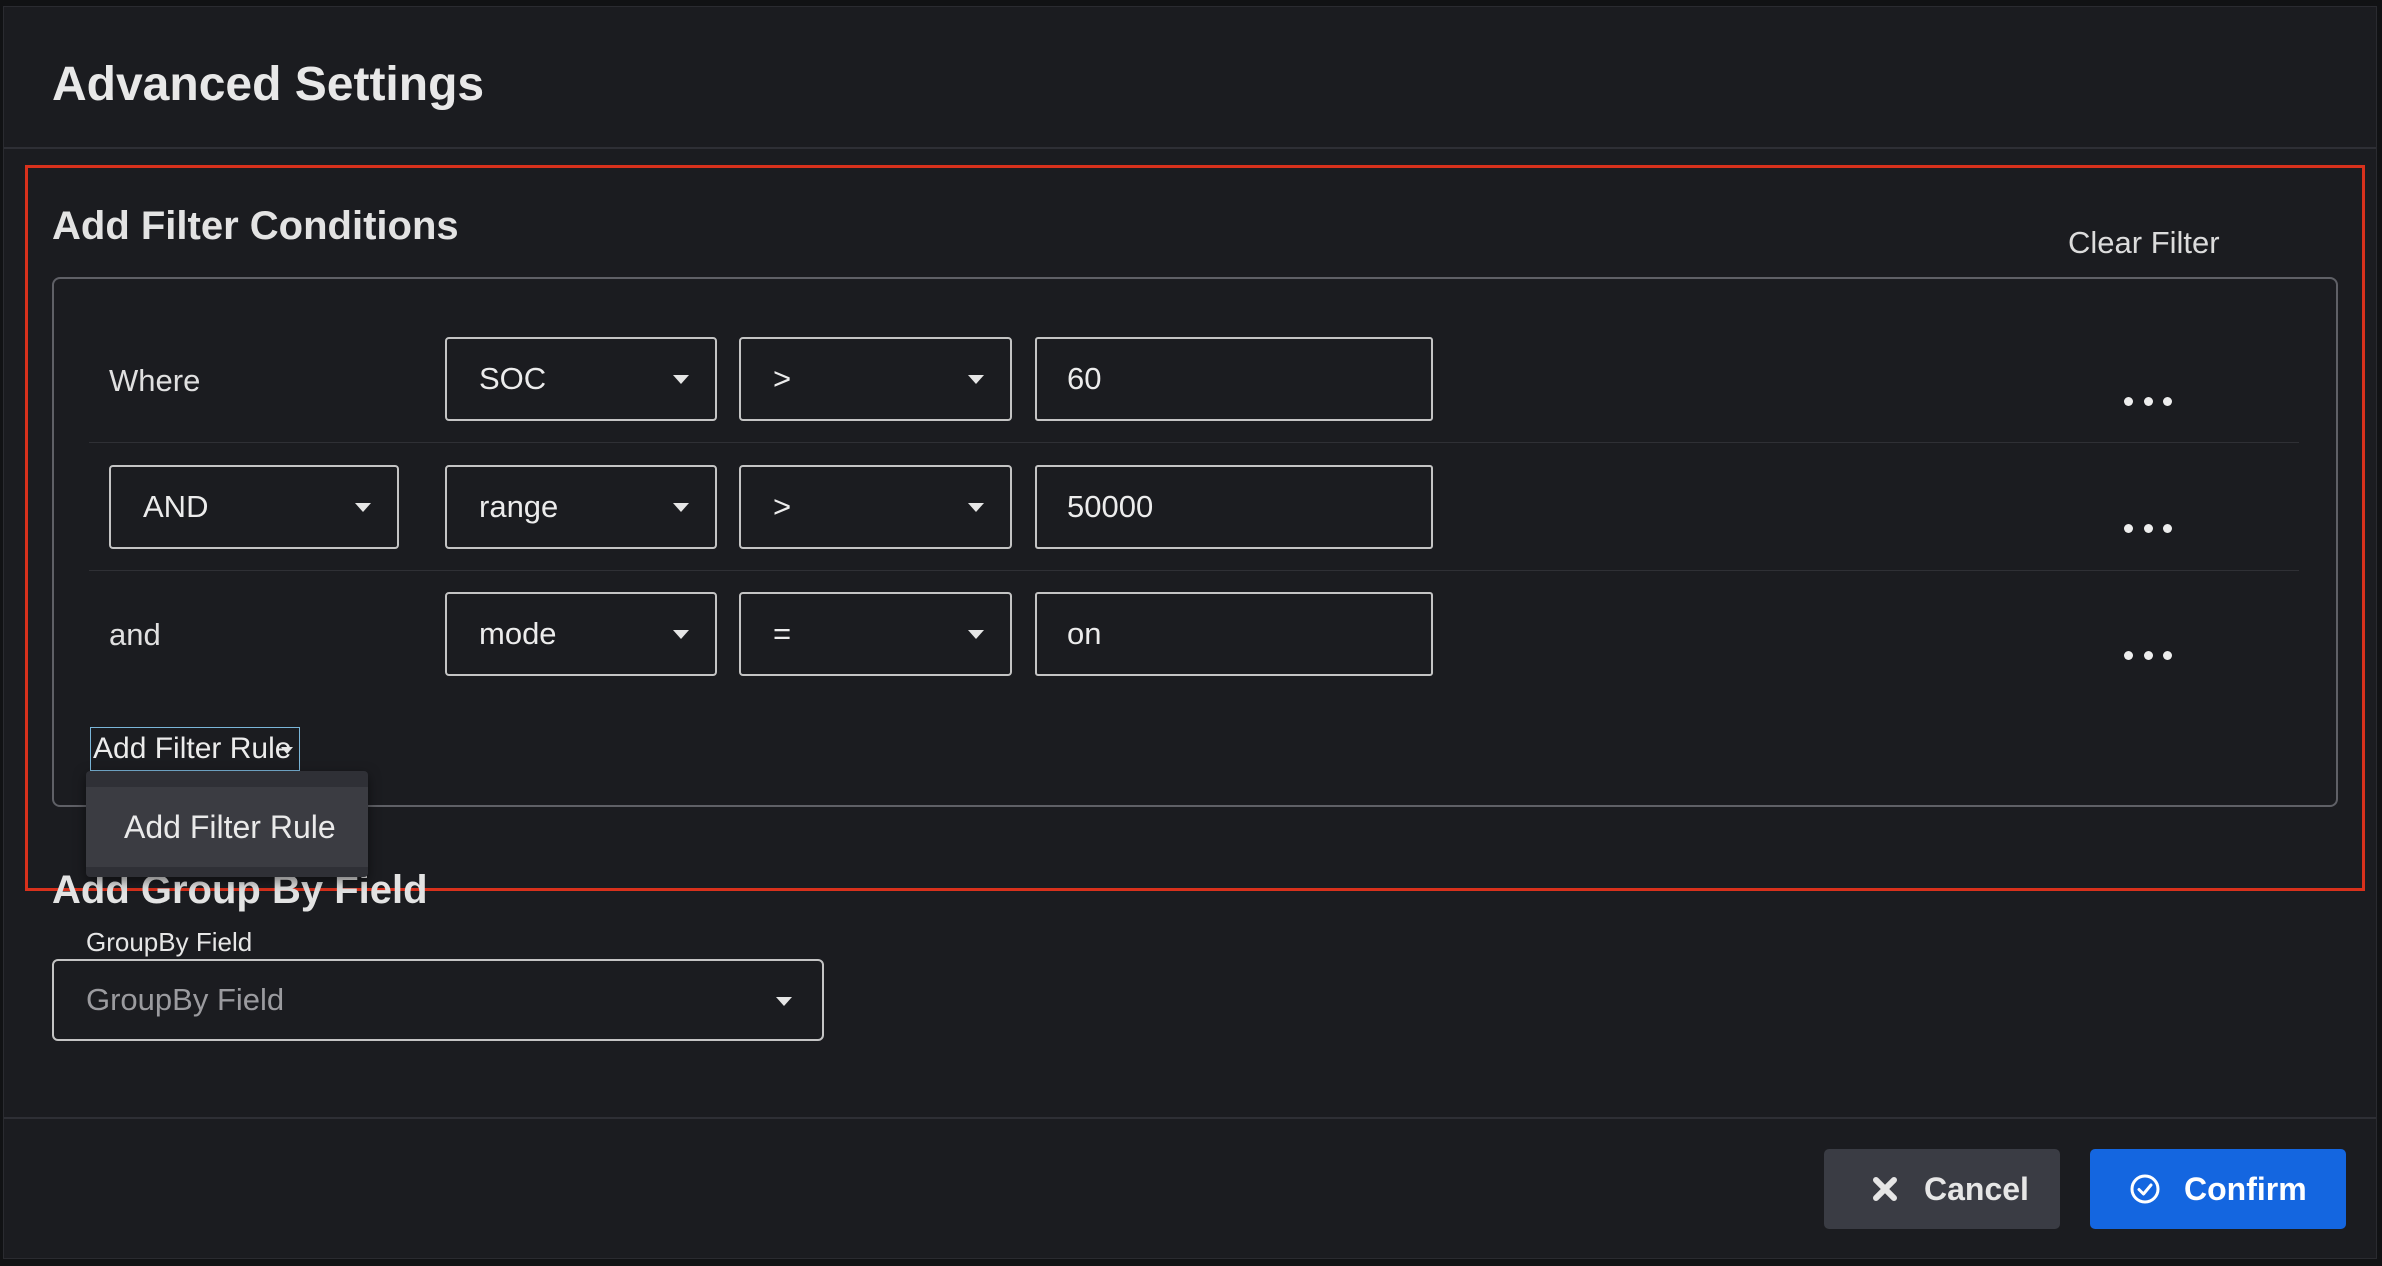 Image resolution: width=2382 pixels, height=1266 pixels. I want to click on add-filter-rule-select: Add Filter Rule, so click(195, 749).